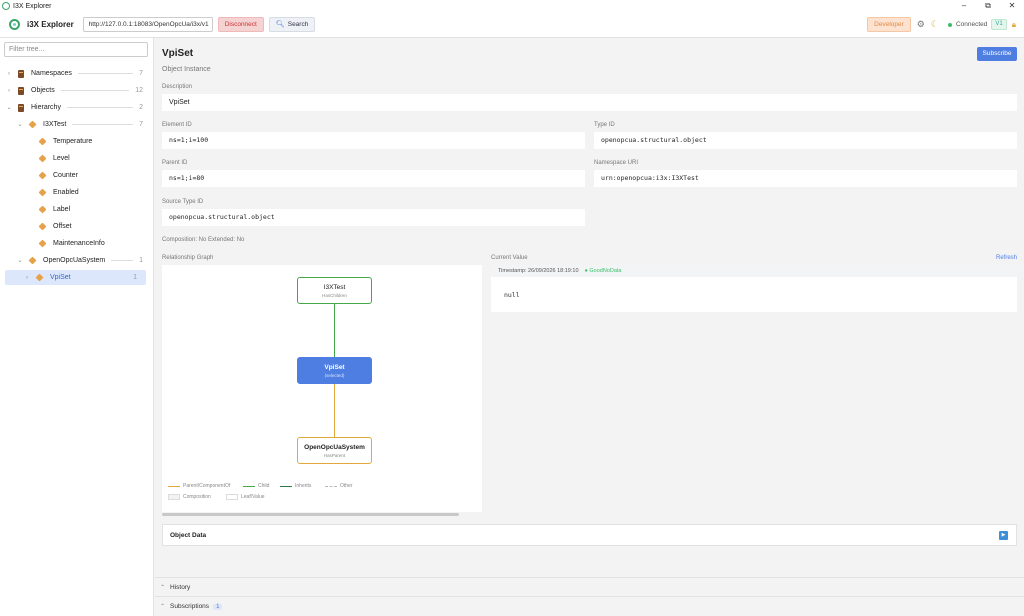 This screenshot has height=616, width=1024. Describe the element at coordinates (256, 486) in the screenshot. I see `legend-child: Child` at that location.